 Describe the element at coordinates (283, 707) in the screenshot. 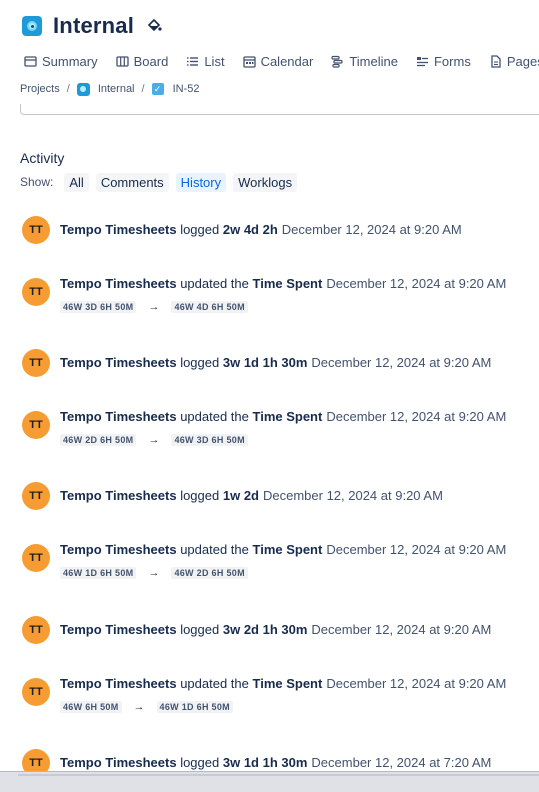

I see `value-change: 46W 6H 50M → 46W 1D 6H 50M` at that location.